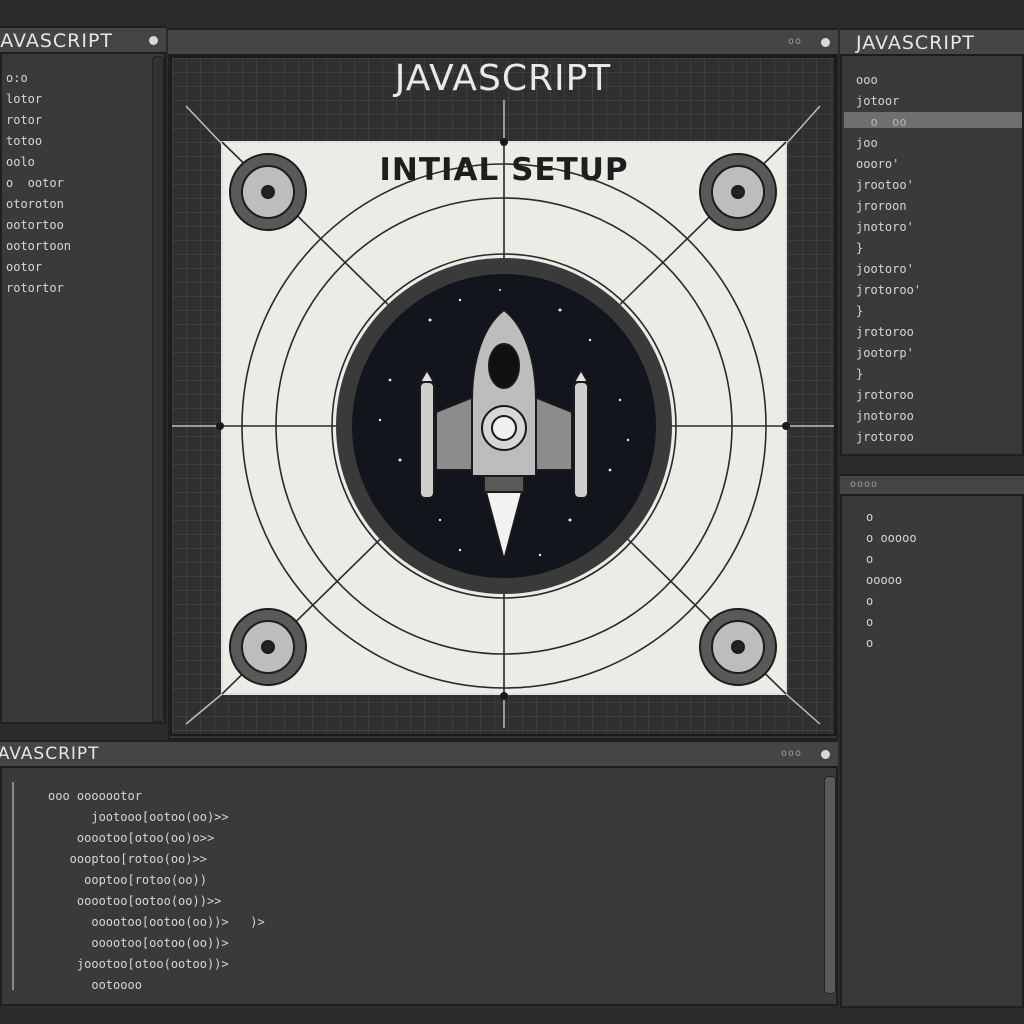 This screenshot has width=1024, height=1024. I want to click on bottom-panel-titlebar: JAVASCRIPT ooo, so click(419, 755).